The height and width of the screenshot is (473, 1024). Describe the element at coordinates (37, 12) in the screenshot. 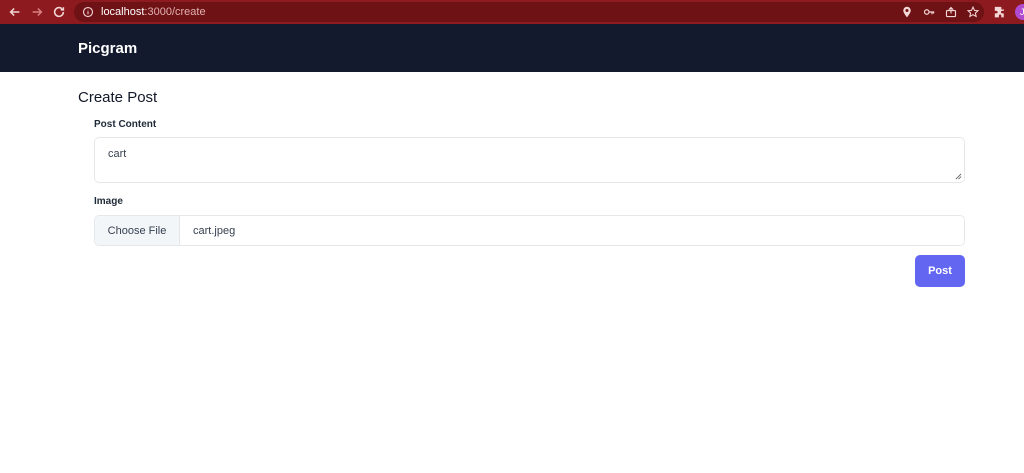

I see `forward-icon` at that location.